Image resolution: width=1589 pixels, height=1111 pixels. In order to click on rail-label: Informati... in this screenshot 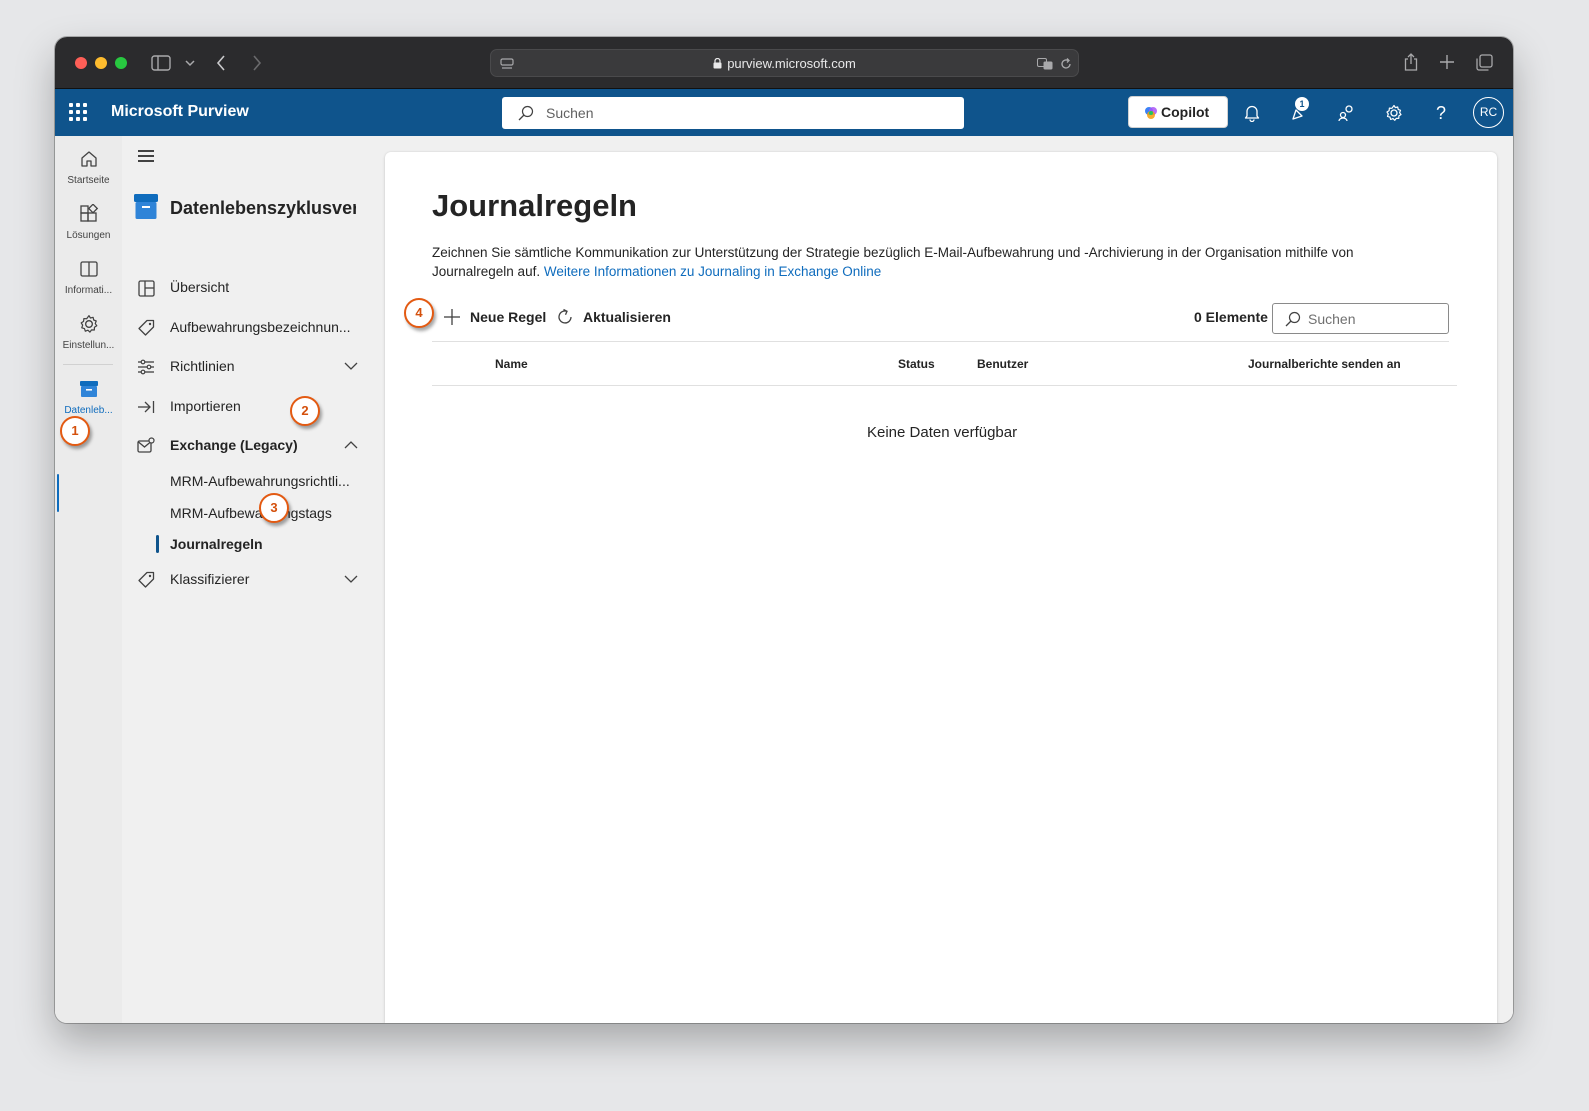, I will do `click(88, 290)`.